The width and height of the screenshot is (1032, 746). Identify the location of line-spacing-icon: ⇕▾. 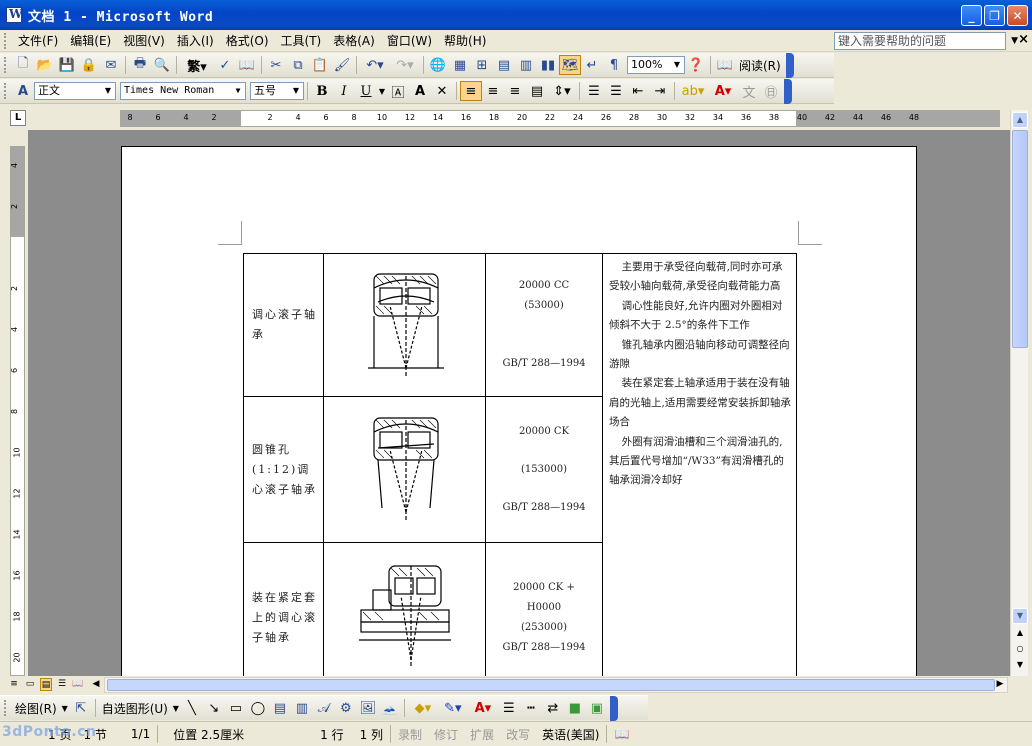
(562, 91).